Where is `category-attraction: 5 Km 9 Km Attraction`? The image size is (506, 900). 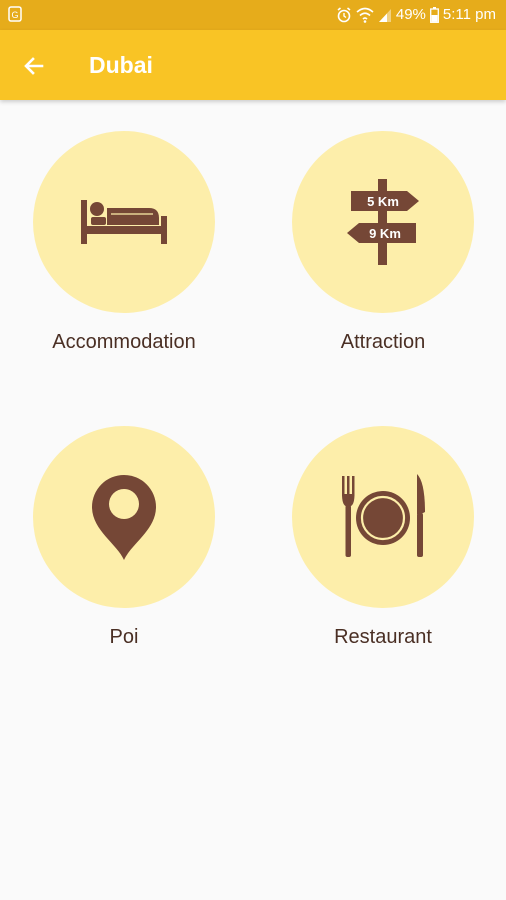
category-attraction: 5 Km 9 Km Attraction is located at coordinates (383, 242).